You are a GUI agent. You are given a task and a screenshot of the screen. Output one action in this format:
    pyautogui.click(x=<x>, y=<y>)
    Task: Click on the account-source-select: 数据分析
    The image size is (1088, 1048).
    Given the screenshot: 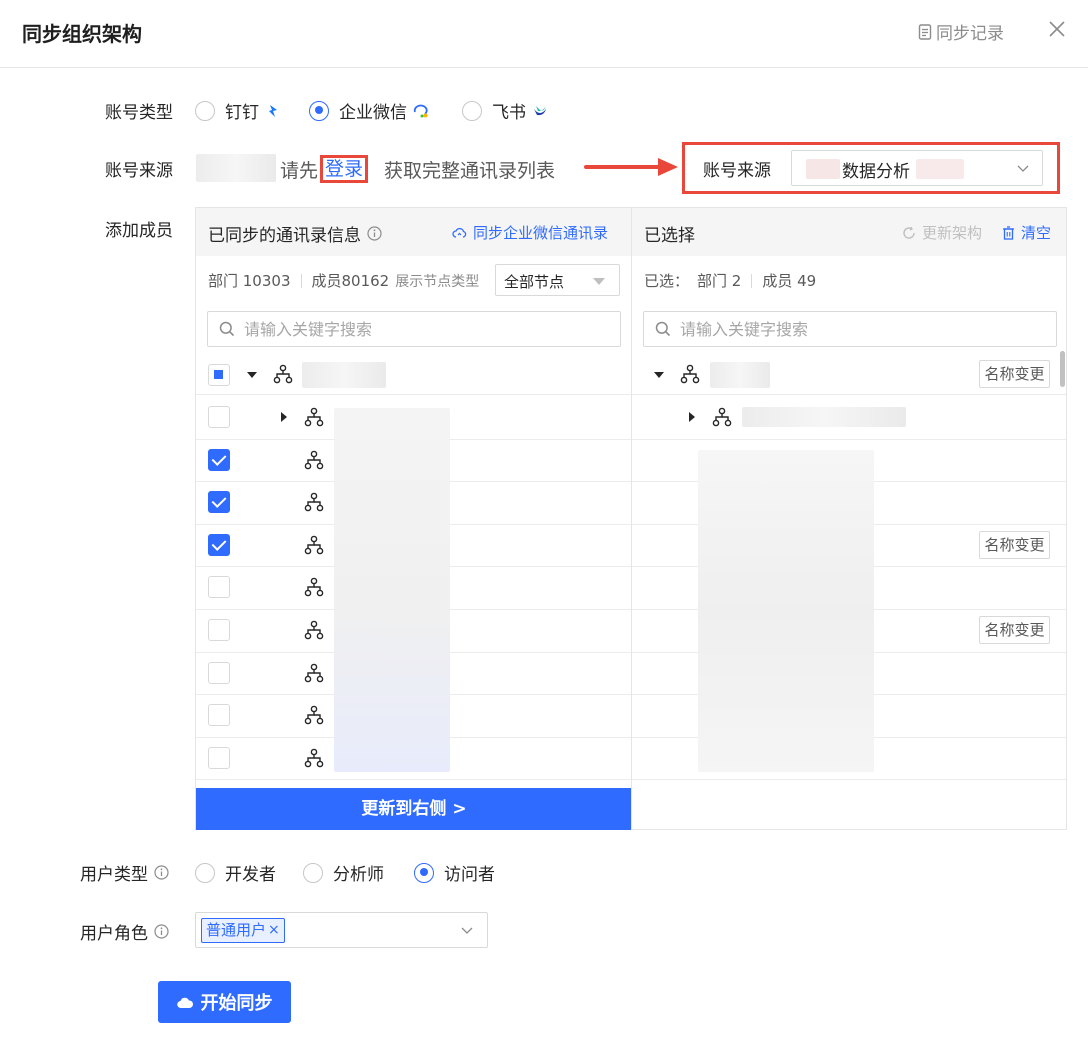 What is the action you would take?
    pyautogui.click(x=917, y=168)
    